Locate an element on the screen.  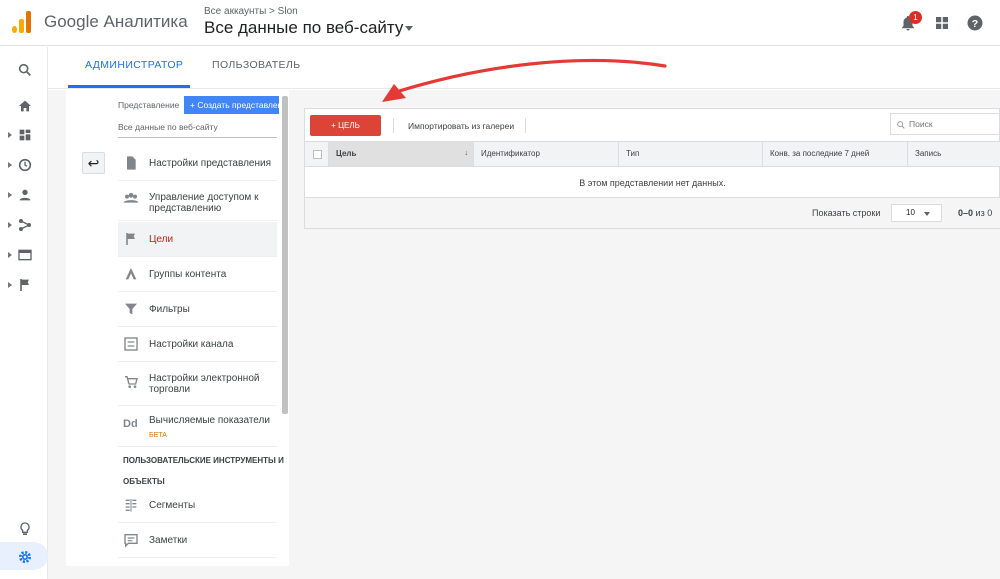
menu-item-label: Настройки представления is located at coordinates (210, 163).